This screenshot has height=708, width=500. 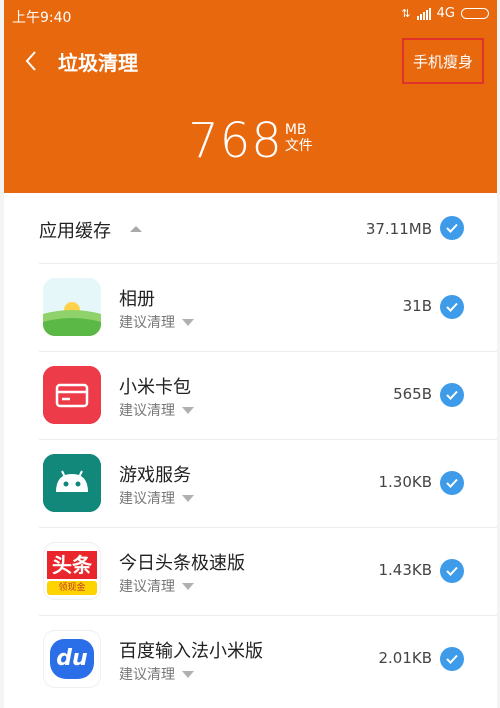 I want to click on junk-size-display: 768 MB 文件, so click(x=250, y=141).